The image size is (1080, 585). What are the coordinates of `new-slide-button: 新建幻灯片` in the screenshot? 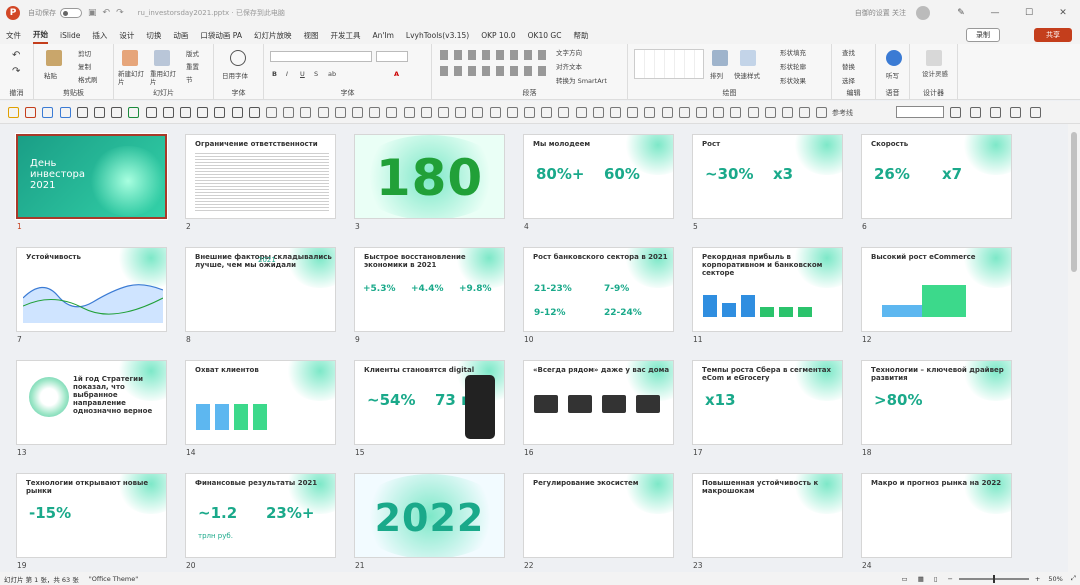 It's located at (131, 78).